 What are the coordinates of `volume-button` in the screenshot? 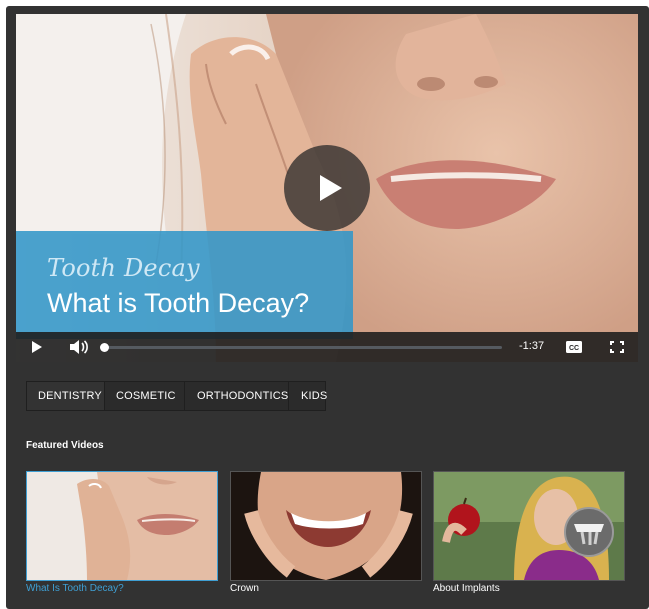 It's located at (79, 347).